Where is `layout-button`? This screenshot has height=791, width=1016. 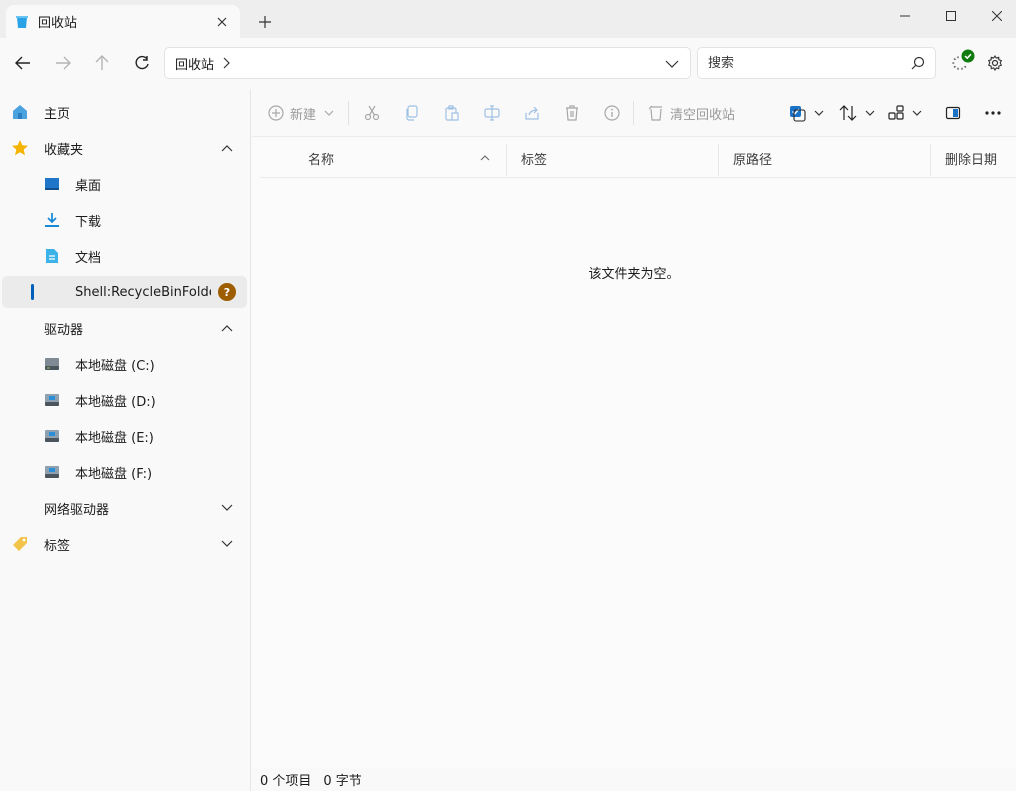 layout-button is located at coordinates (905, 113).